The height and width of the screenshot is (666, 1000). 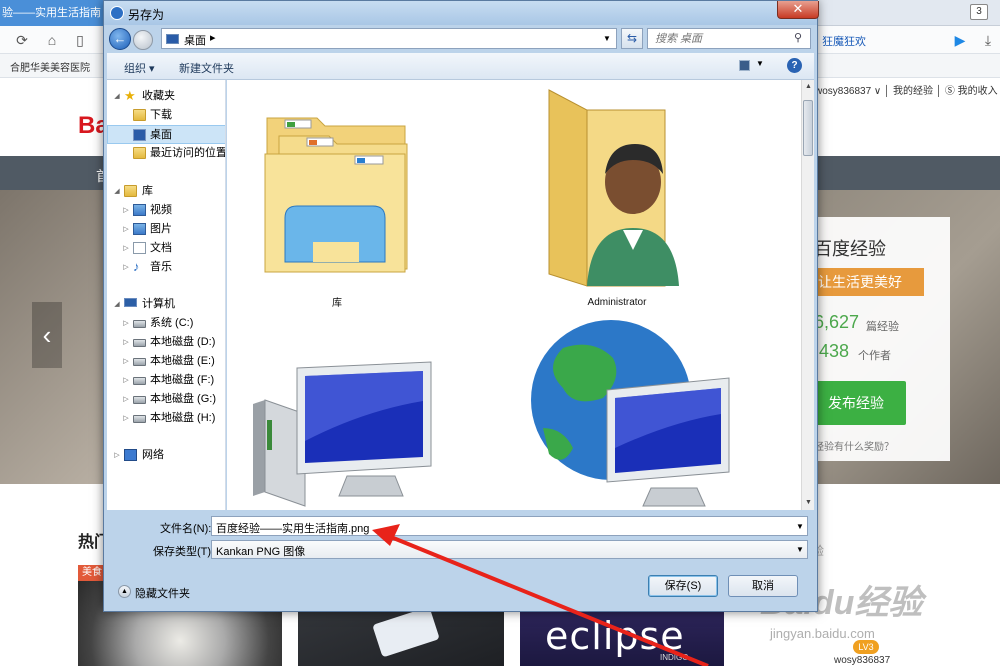 I want to click on publish-experience-button: 发布经验, so click(x=856, y=403).